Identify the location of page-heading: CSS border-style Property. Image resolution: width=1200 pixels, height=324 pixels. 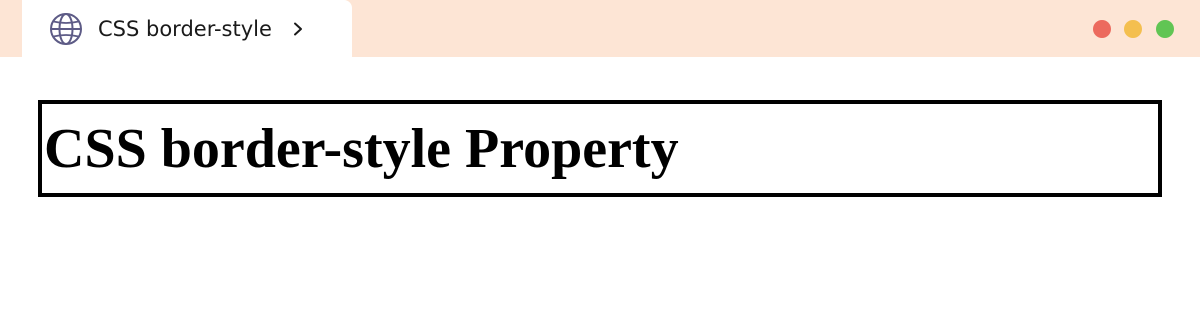
(361, 148).